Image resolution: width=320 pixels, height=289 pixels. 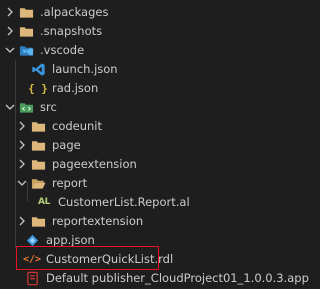 I want to click on json-braces-icon: { }, so click(x=38, y=88).